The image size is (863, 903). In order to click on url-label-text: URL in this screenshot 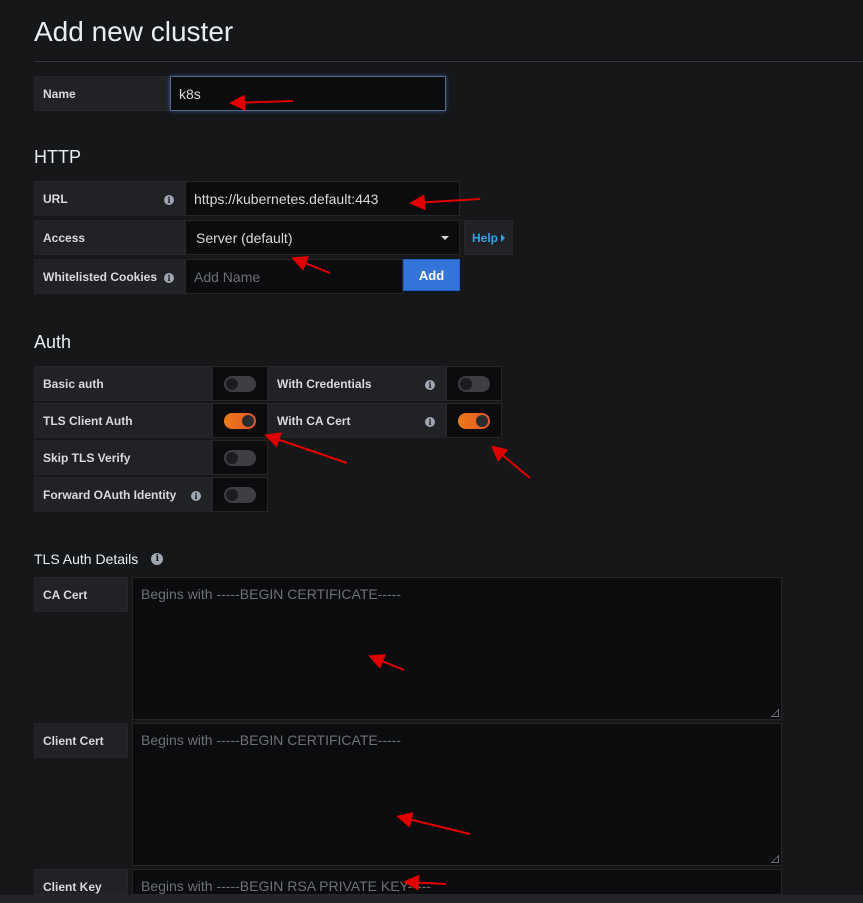, I will do `click(55, 198)`.